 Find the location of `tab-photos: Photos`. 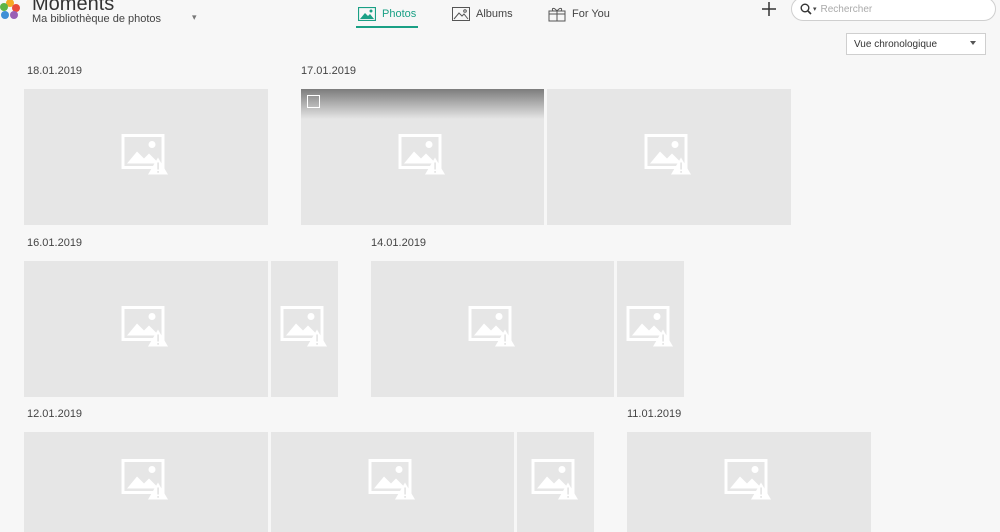

tab-photos: Photos is located at coordinates (387, 14).